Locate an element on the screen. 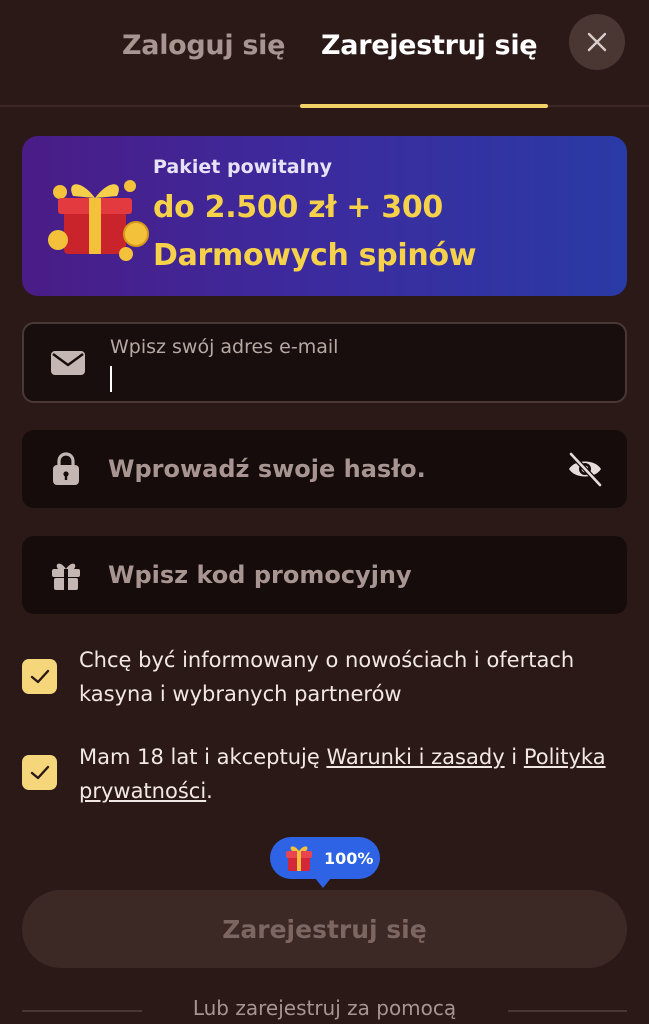 The image size is (649, 1024). auth-tabs: Zaloguj się Zarejestruj się is located at coordinates (324, 54).